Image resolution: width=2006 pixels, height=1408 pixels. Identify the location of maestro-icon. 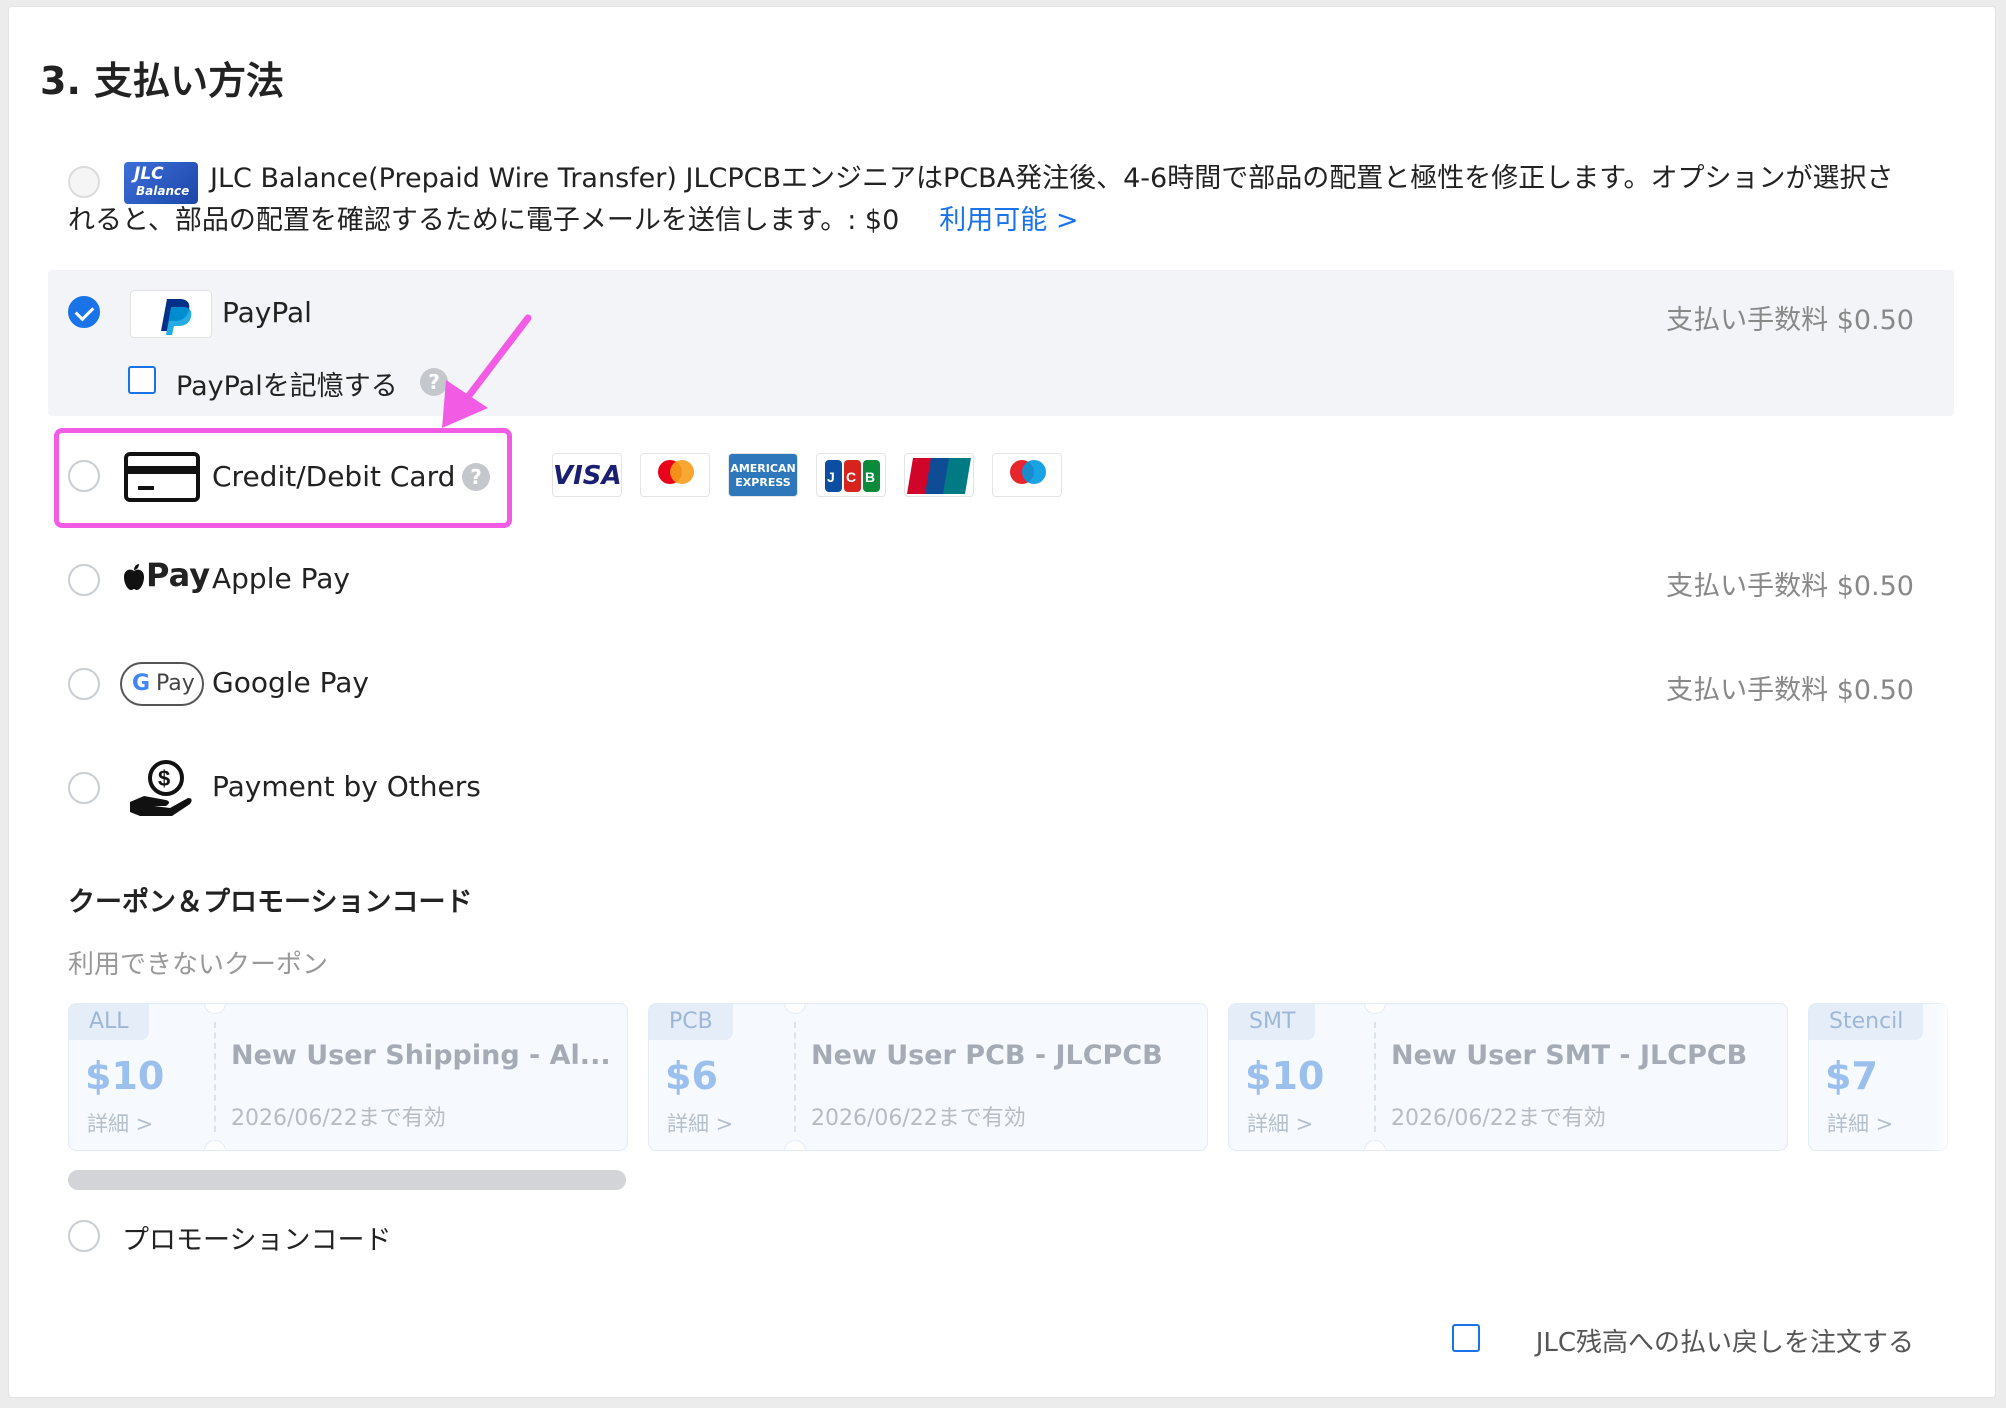
(1028, 472).